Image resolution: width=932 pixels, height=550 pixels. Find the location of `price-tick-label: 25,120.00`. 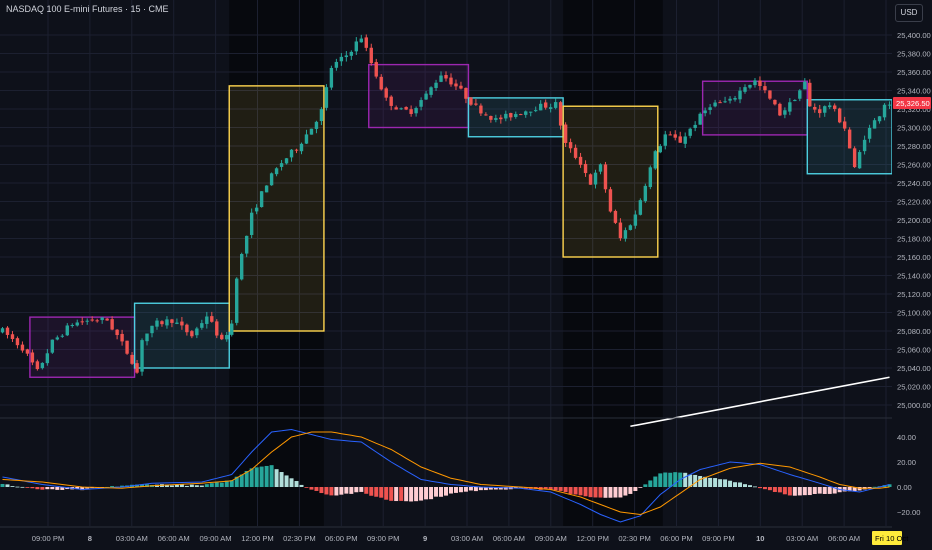

price-tick-label: 25,120.00 is located at coordinates (914, 294).